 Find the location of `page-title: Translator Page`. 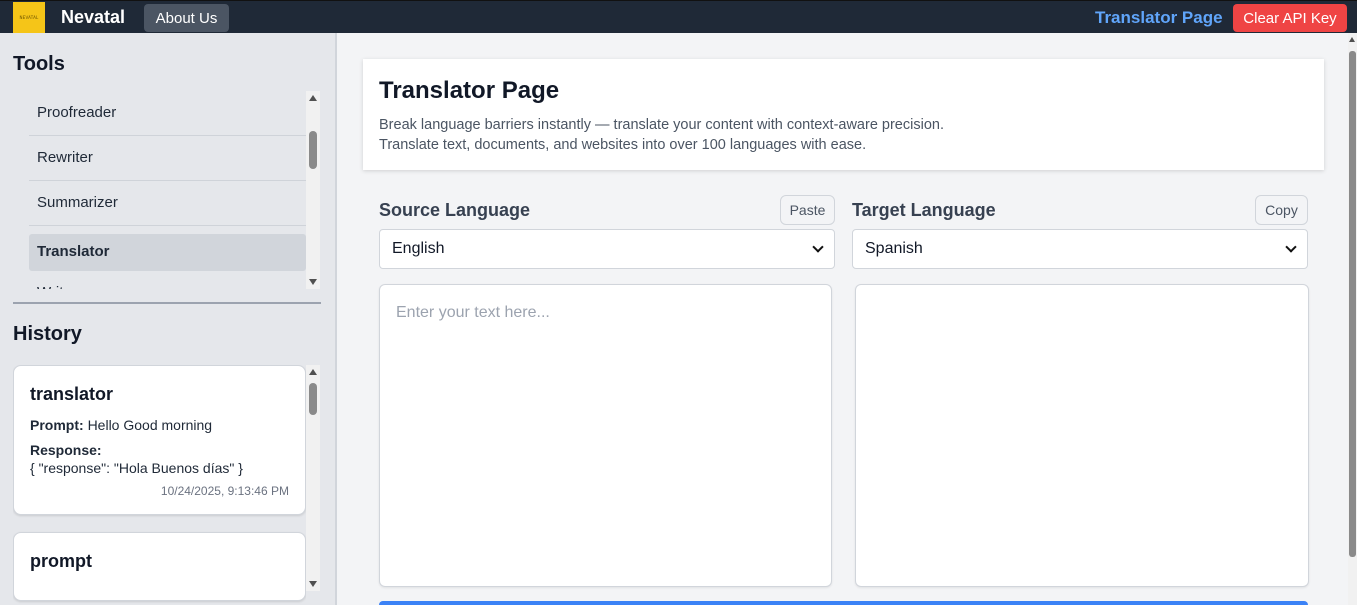

page-title: Translator Page is located at coordinates (469, 90).